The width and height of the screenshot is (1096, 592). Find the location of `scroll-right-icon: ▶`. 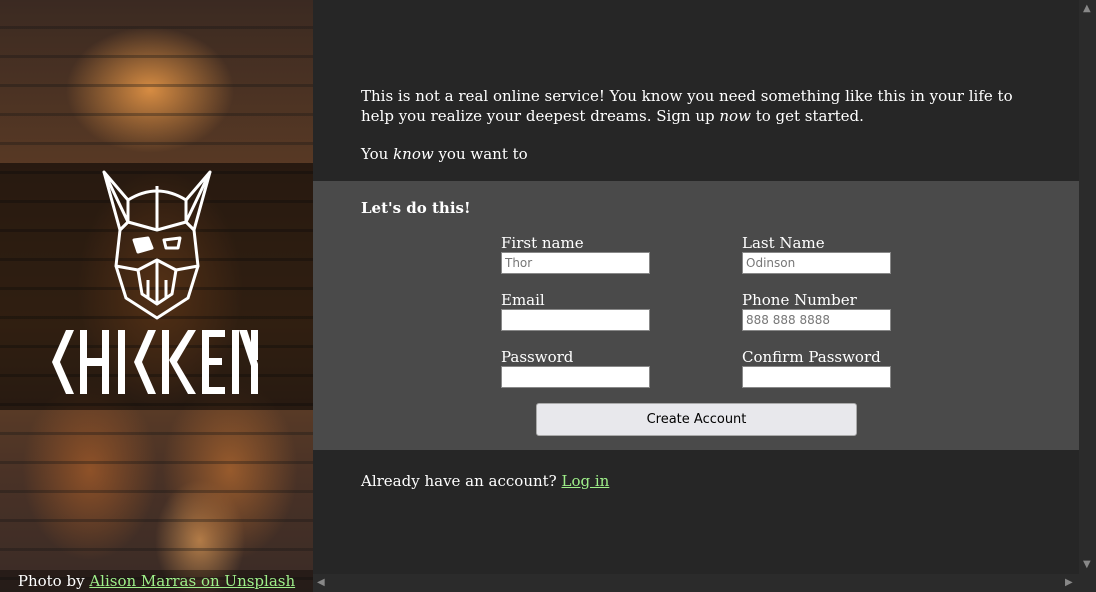

scroll-right-icon: ▶ is located at coordinates (1069, 583).